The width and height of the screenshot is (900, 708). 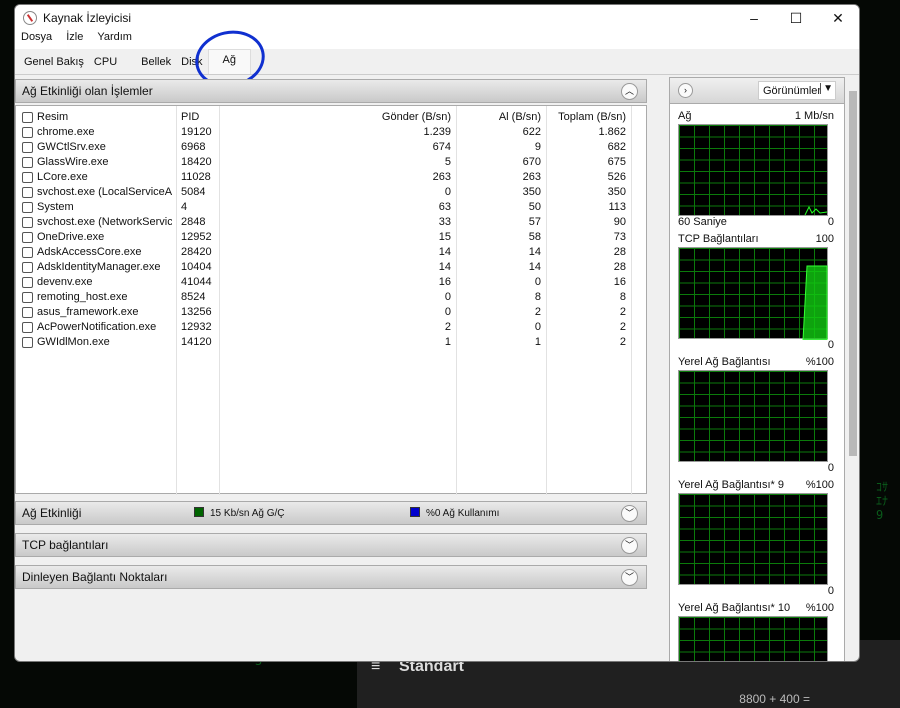 I want to click on network-graph, so click(x=753, y=170).